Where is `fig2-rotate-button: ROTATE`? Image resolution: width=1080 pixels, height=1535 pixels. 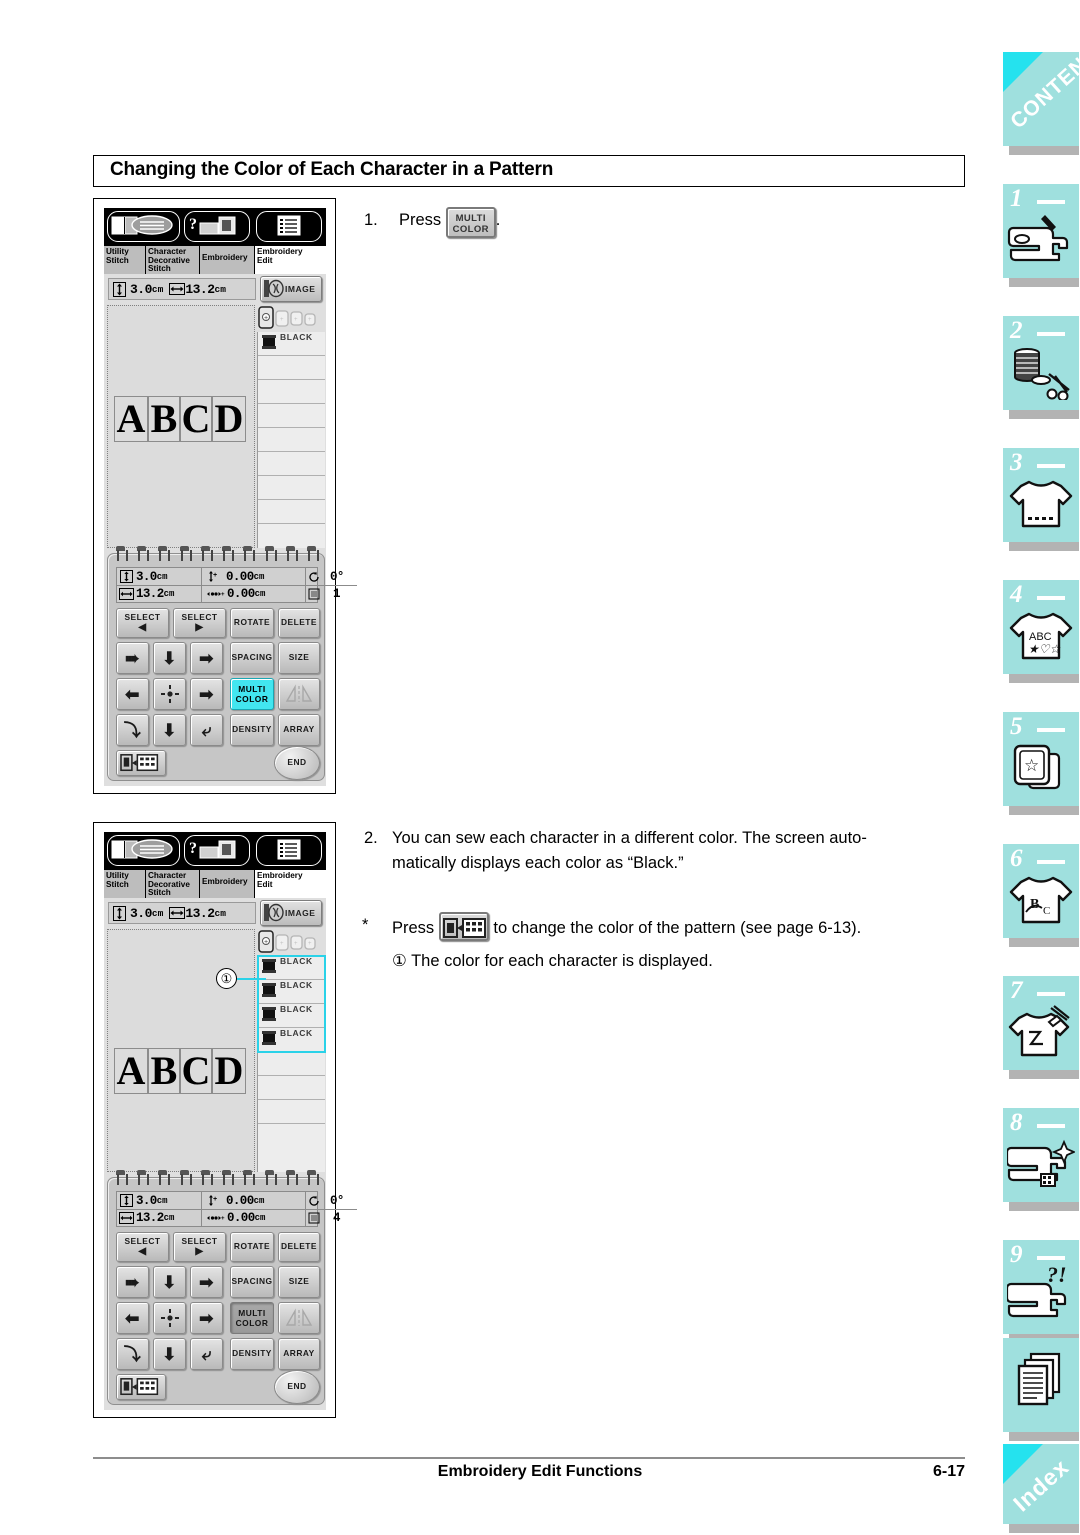 fig2-rotate-button: ROTATE is located at coordinates (252, 1247).